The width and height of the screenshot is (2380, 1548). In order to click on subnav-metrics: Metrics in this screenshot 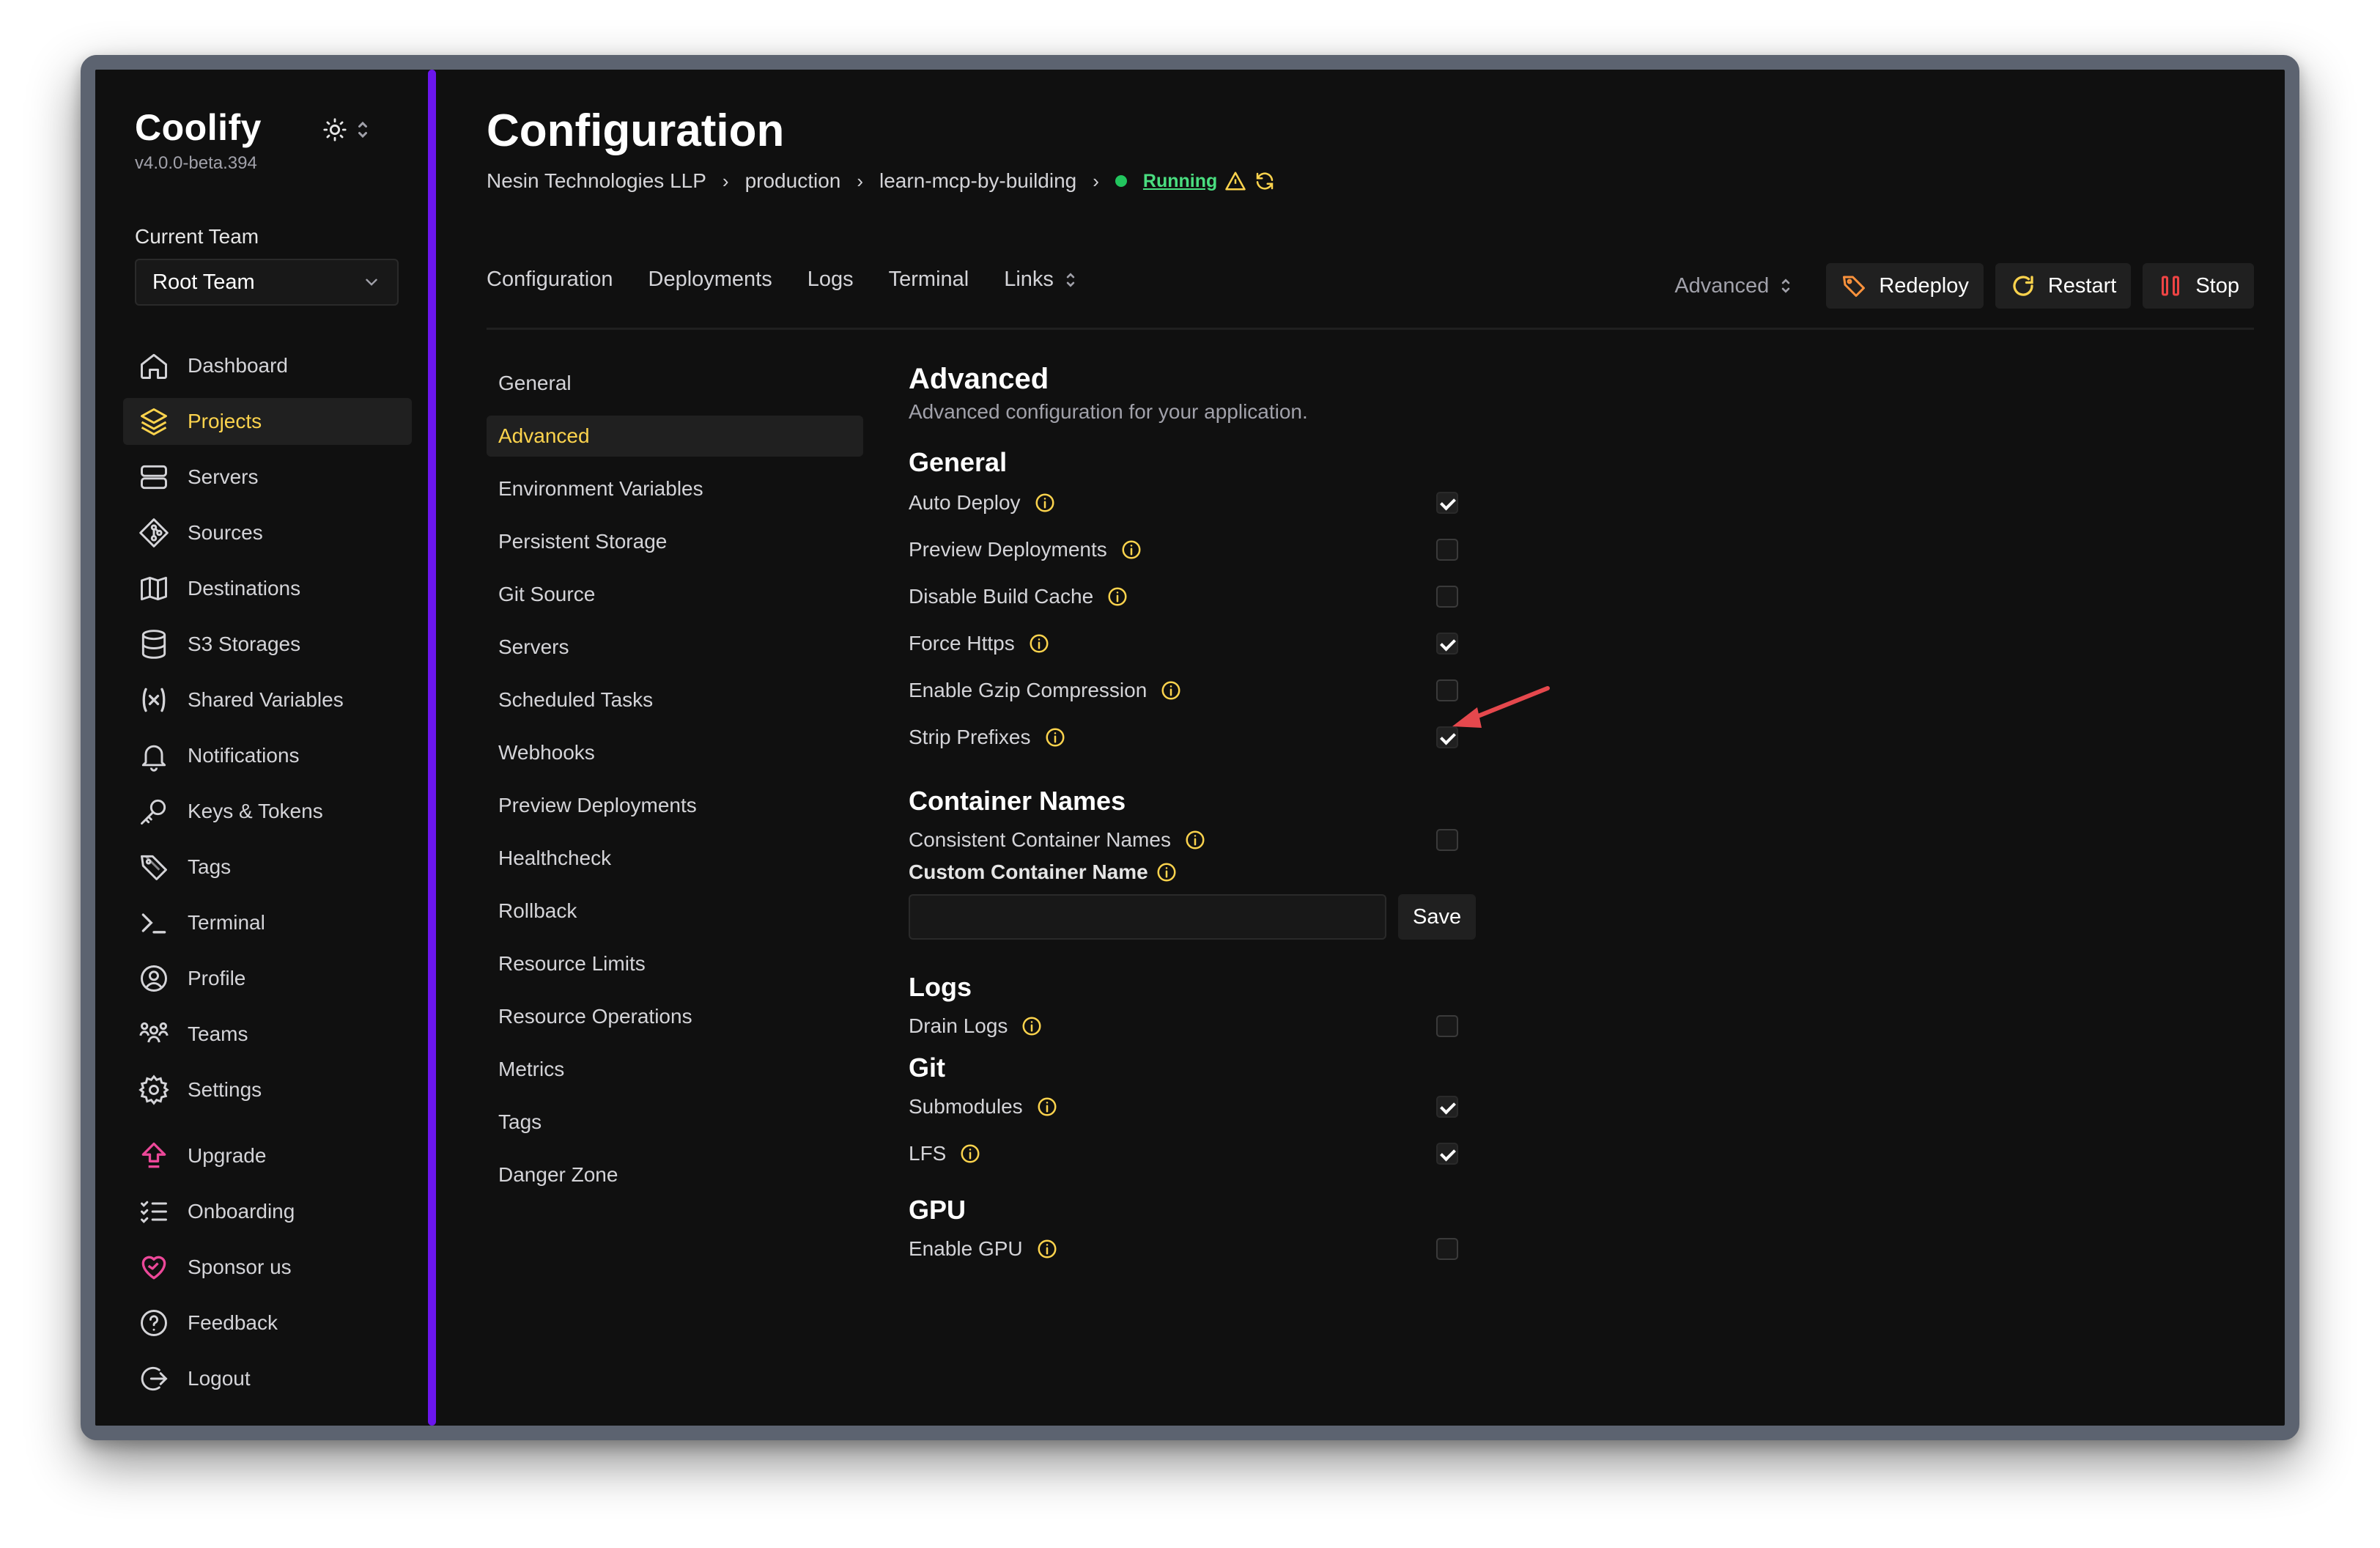, I will do `click(675, 1069)`.